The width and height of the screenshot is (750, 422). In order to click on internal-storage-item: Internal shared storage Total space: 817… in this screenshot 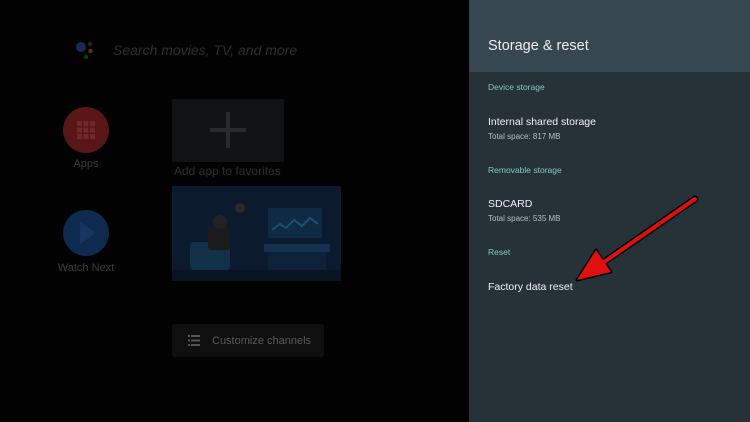, I will do `click(609, 136)`.